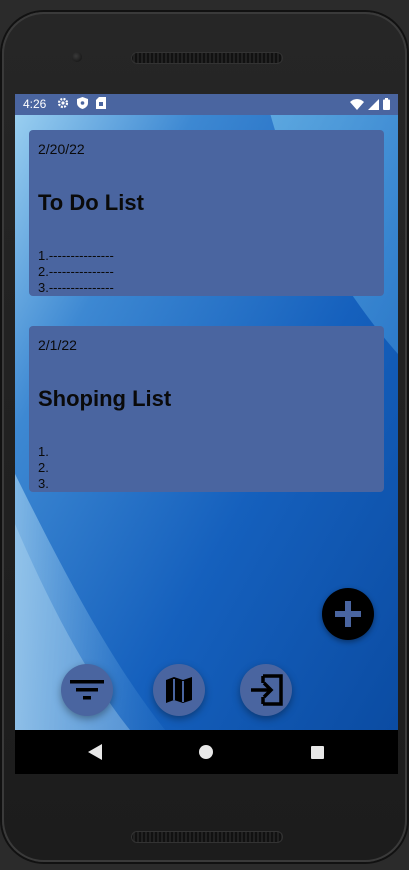  I want to click on filter-button, so click(87, 690).